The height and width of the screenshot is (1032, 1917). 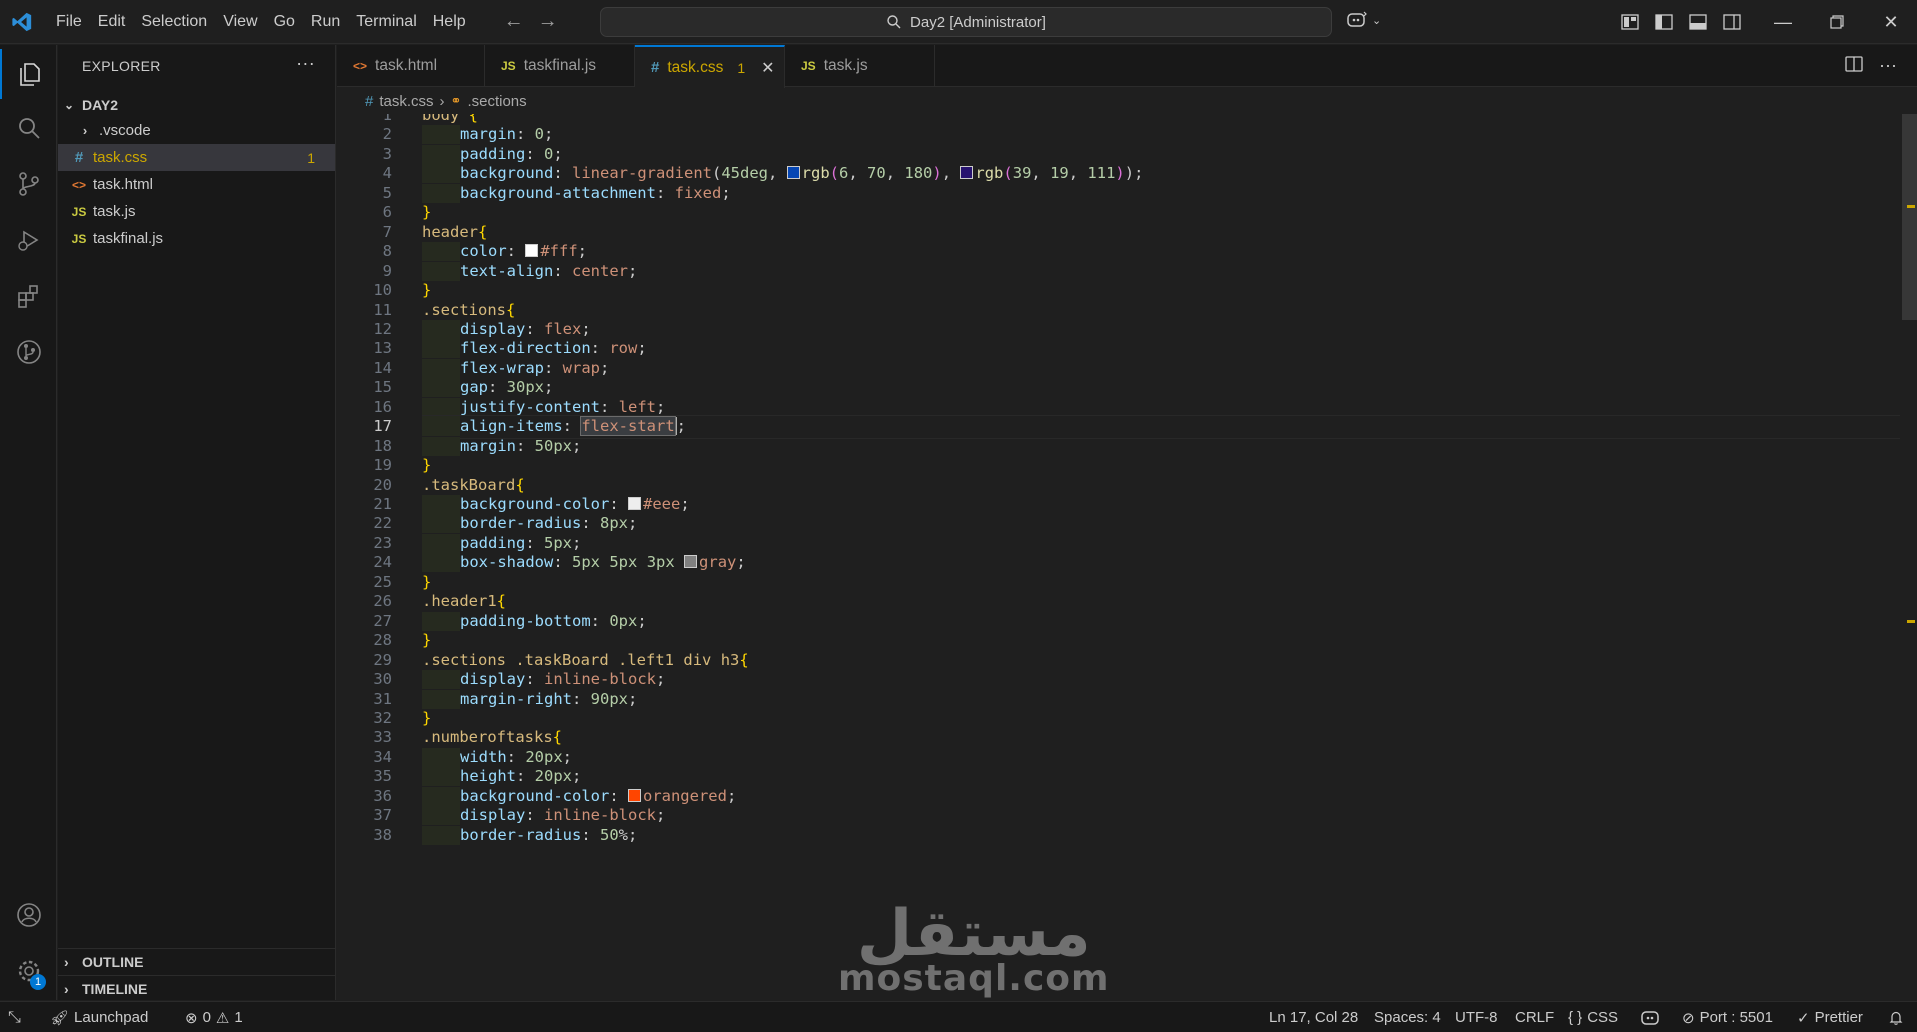 What do you see at coordinates (1363, 20) in the screenshot?
I see `copilot-button: ⌄` at bounding box center [1363, 20].